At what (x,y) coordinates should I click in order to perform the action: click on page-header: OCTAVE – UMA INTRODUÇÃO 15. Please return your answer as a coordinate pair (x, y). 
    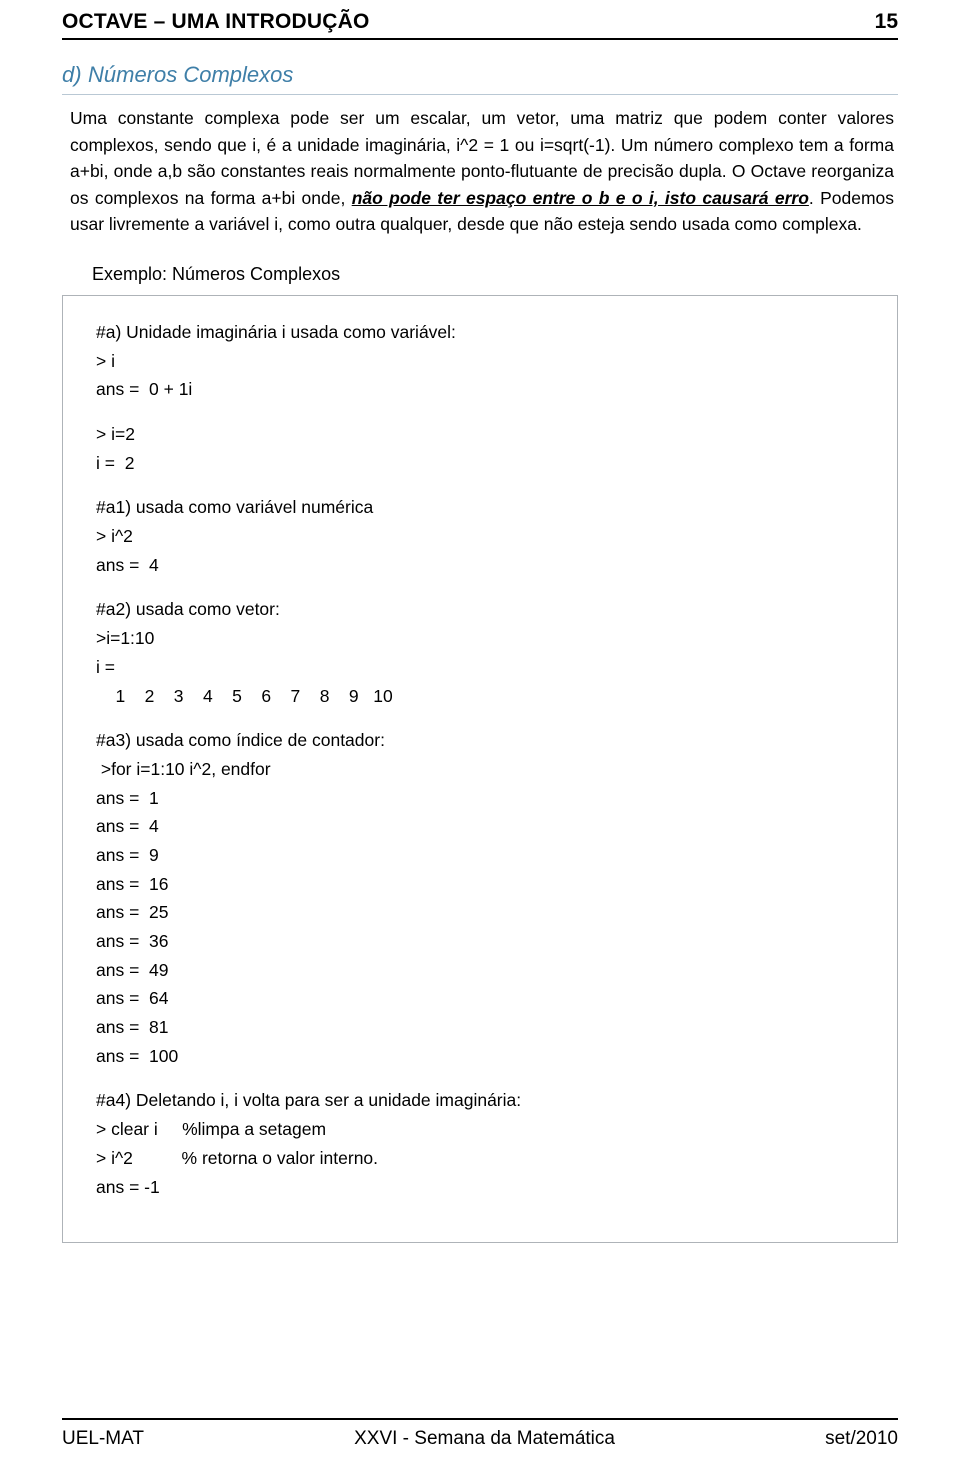
    Looking at the image, I should click on (480, 17).